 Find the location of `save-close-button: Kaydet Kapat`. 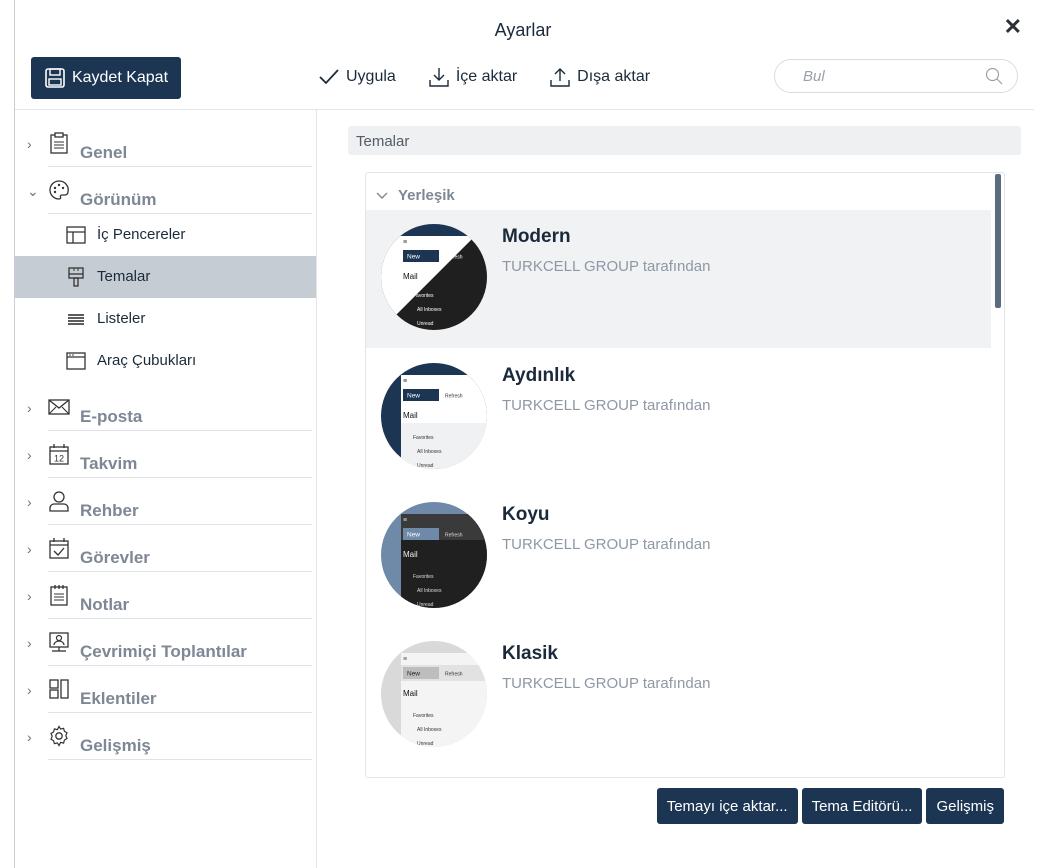

save-close-button: Kaydet Kapat is located at coordinates (106, 78).